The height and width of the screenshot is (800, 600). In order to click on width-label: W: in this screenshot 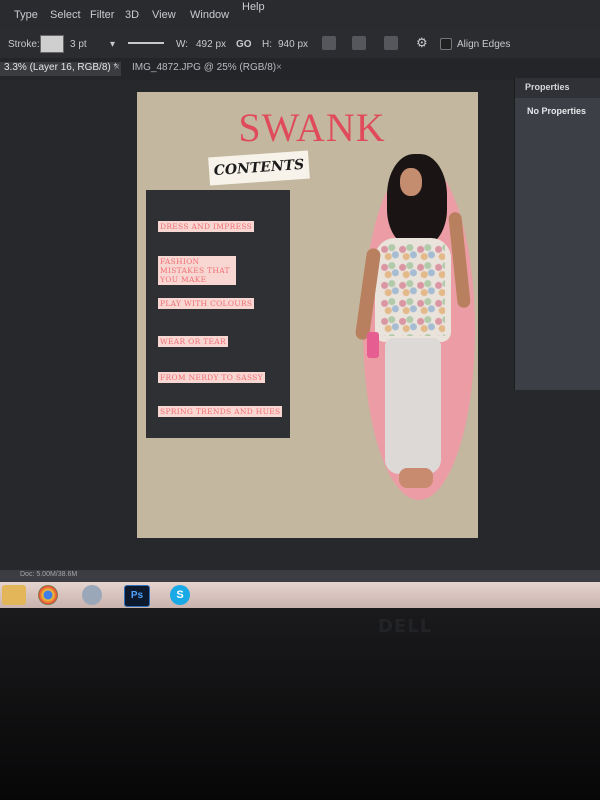, I will do `click(182, 44)`.